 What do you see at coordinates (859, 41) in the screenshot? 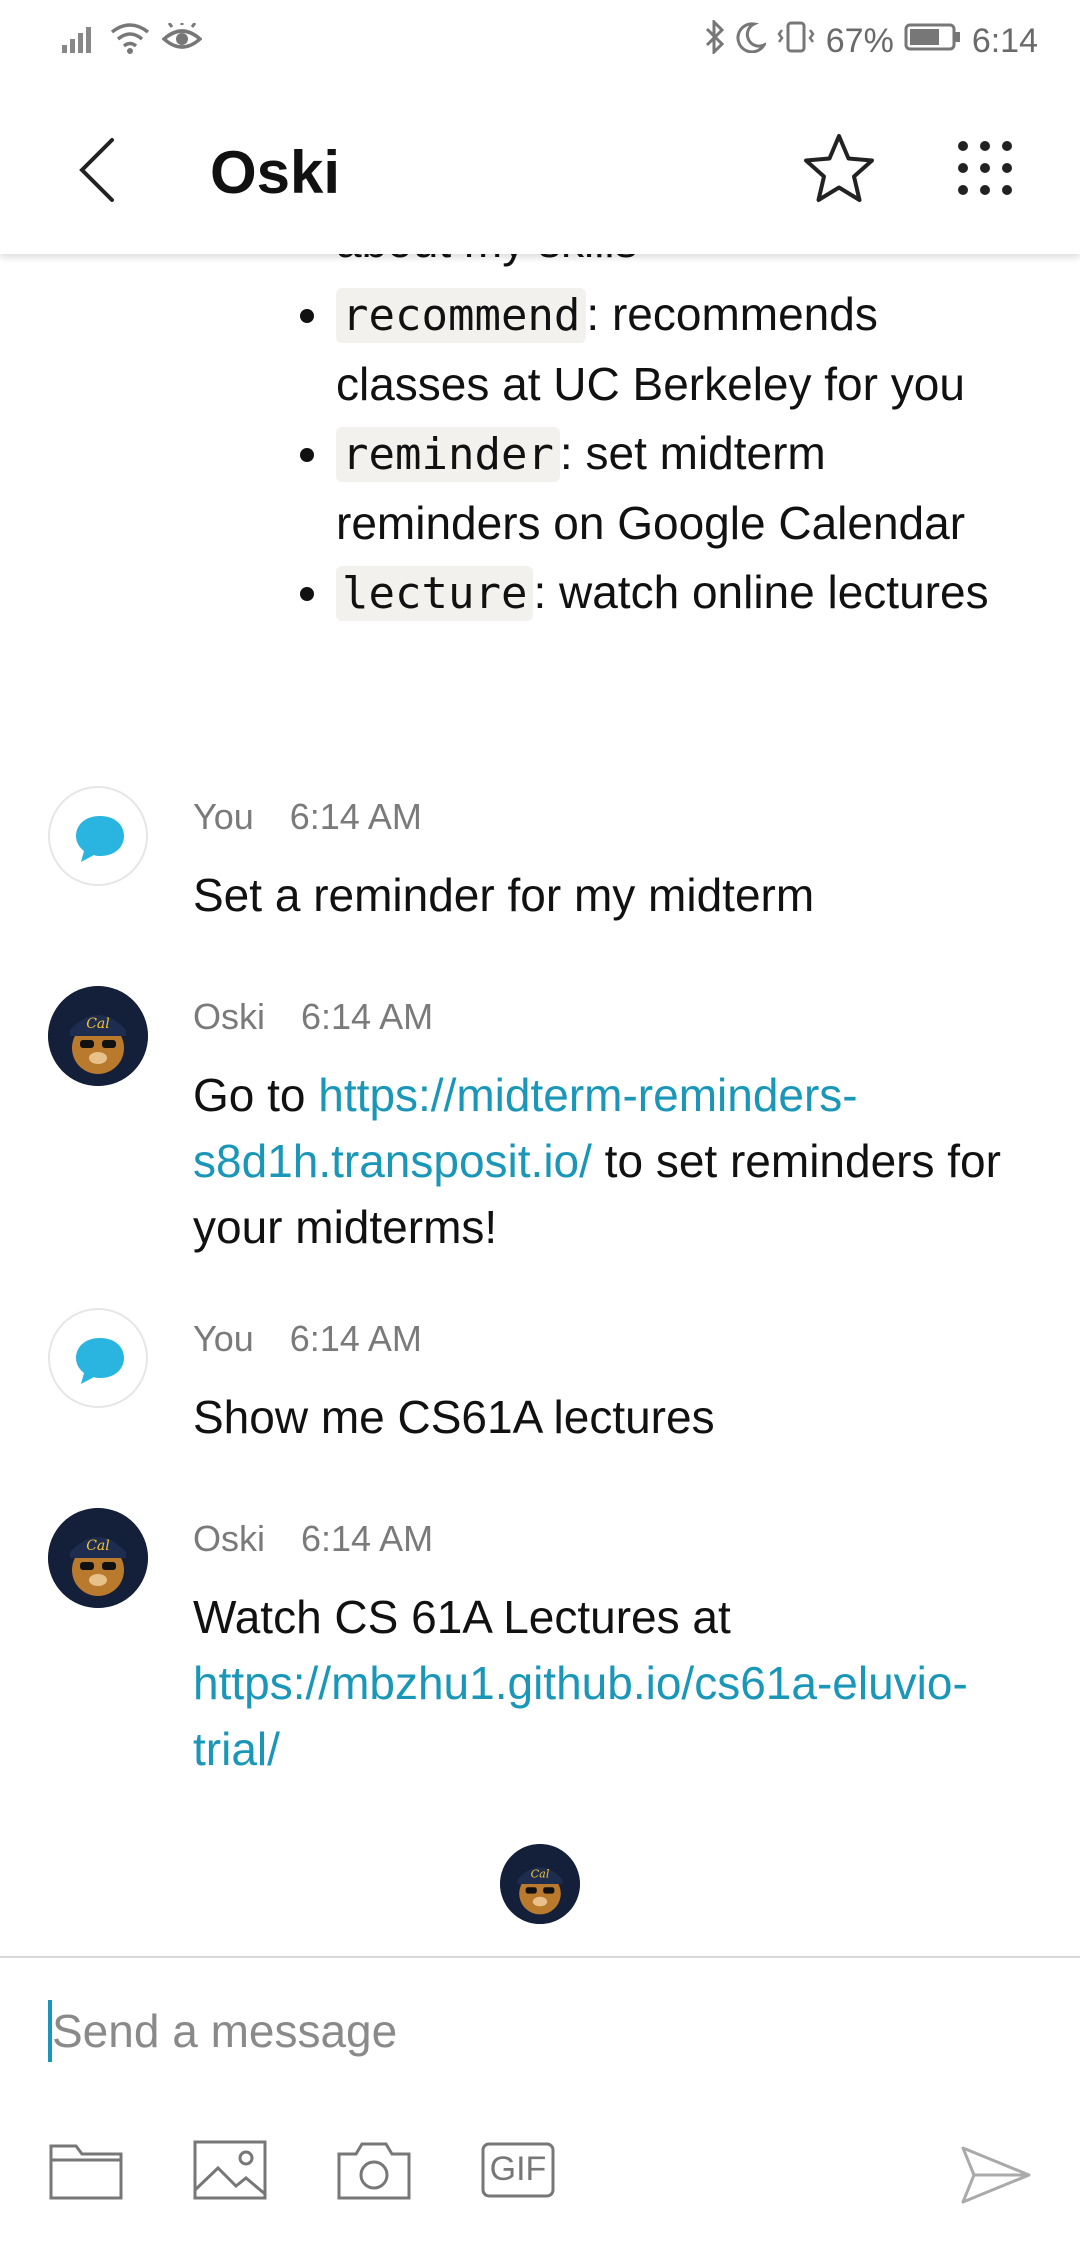
I see `battery-percent: 67%` at bounding box center [859, 41].